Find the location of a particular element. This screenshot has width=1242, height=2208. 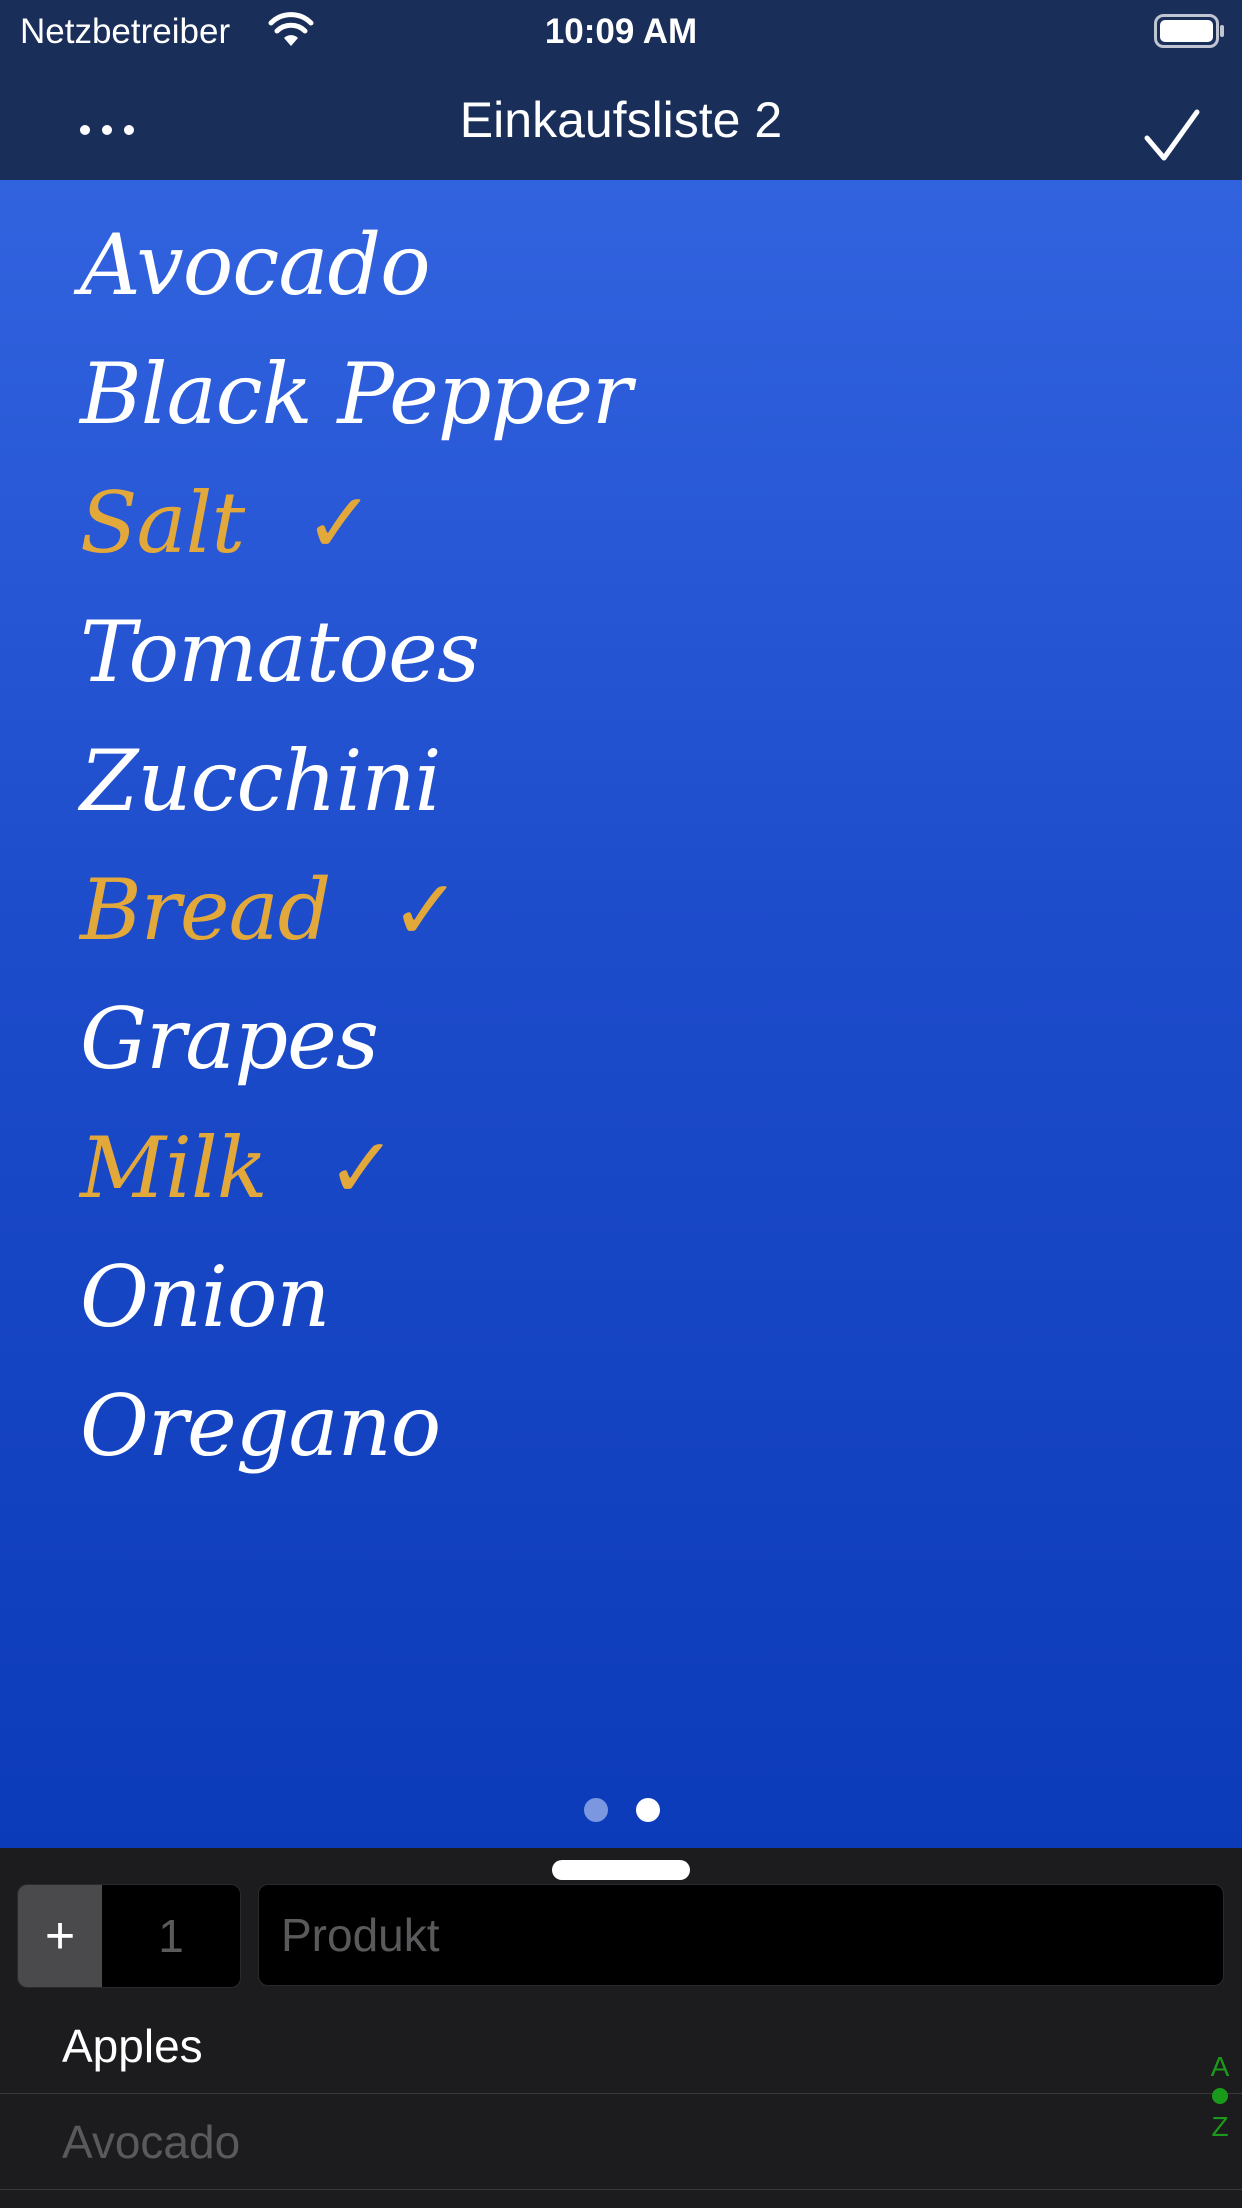

index-dot is located at coordinates (1220, 2096).